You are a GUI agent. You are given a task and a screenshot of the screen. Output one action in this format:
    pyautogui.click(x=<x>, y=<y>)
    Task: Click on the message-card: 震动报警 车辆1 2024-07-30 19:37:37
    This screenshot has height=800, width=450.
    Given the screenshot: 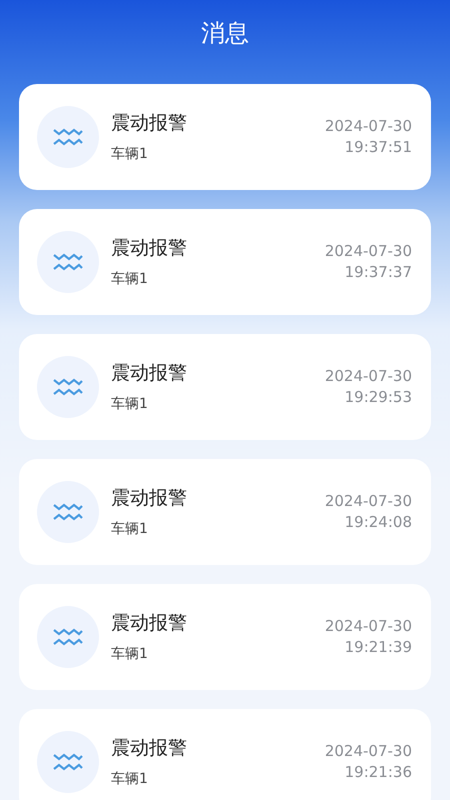 What is the action you would take?
    pyautogui.click(x=225, y=262)
    